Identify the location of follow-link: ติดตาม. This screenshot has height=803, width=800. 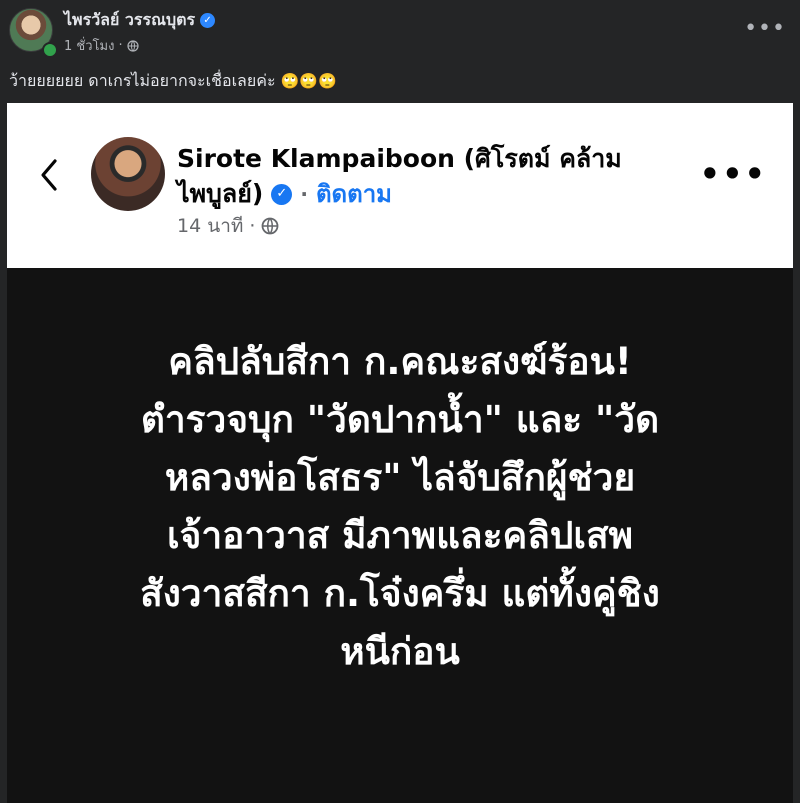
(353, 194).